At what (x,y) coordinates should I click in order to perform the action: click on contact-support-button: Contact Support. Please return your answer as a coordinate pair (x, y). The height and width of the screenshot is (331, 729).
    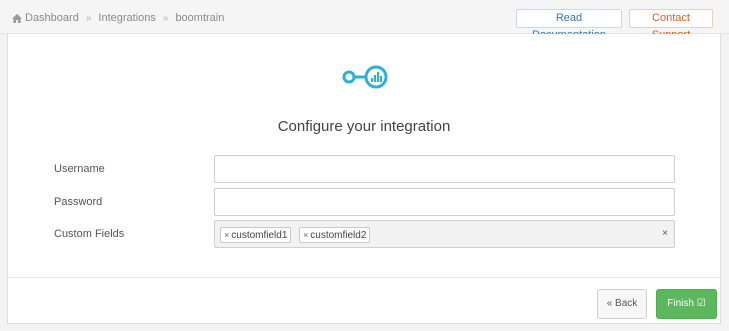
    Looking at the image, I should click on (671, 25).